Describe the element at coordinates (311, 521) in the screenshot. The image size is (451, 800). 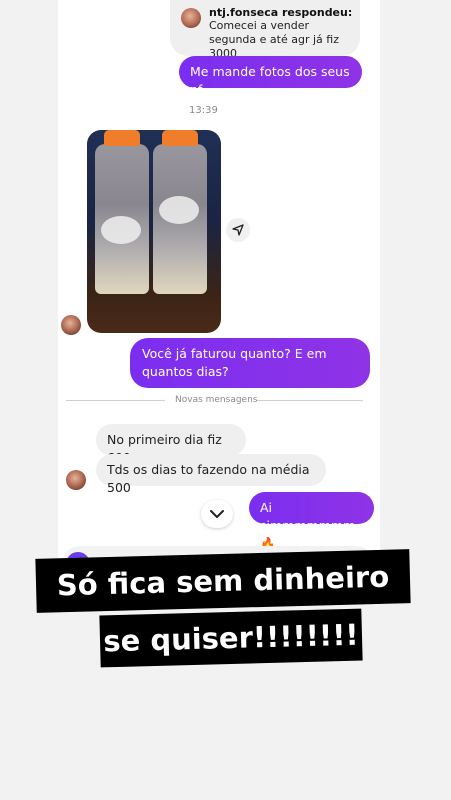
I see `message-bubble-outgoing: Ai simmmmmmm🔥` at that location.